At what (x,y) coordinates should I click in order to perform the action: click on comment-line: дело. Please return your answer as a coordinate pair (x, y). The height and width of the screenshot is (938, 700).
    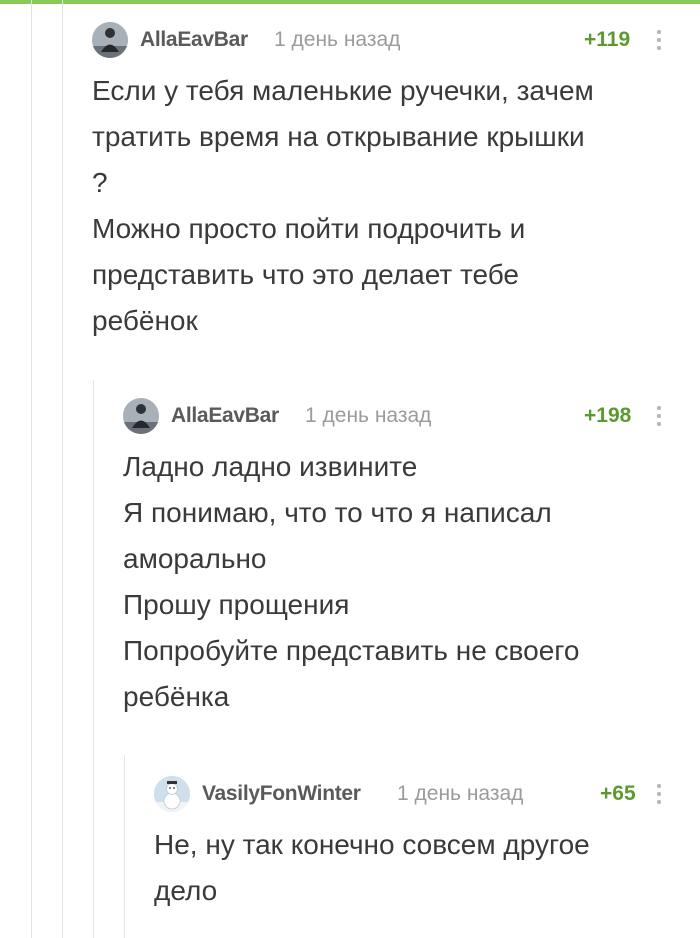
    Looking at the image, I should click on (186, 890).